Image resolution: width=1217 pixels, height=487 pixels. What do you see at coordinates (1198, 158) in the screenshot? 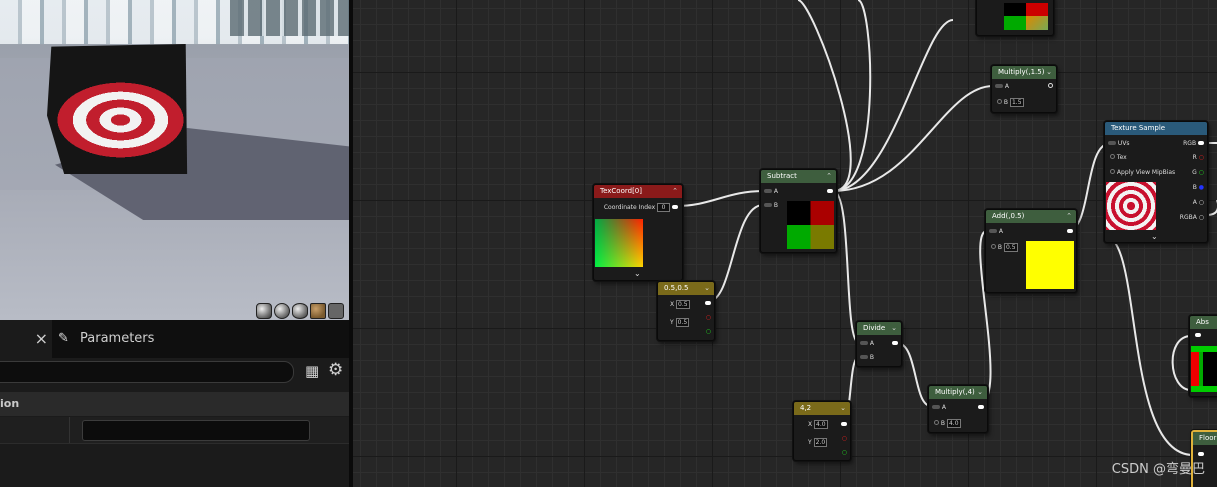
I see `output-pin-r: R ○` at bounding box center [1198, 158].